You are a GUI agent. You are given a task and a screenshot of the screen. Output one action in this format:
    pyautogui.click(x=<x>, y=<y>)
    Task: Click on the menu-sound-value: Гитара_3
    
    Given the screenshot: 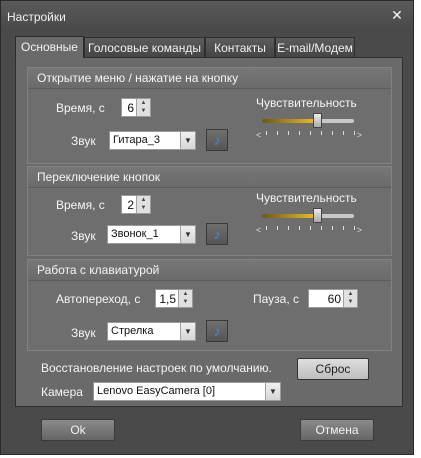 What is the action you would take?
    pyautogui.click(x=136, y=140)
    